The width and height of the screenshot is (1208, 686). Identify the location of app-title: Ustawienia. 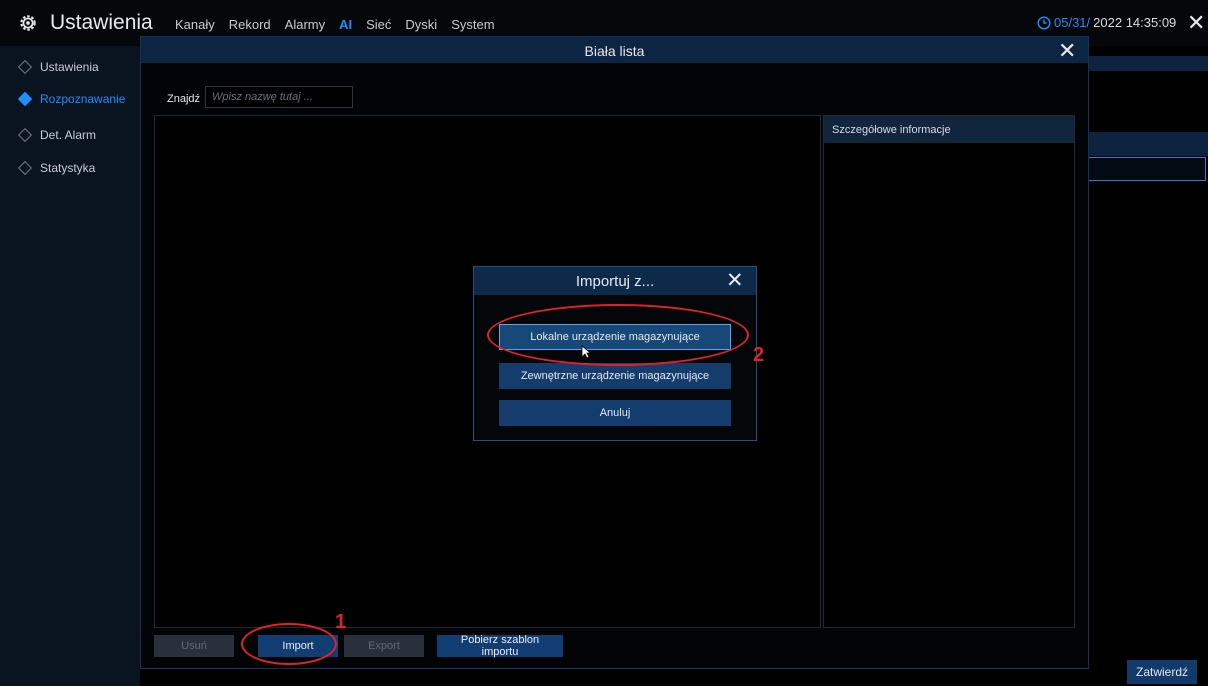
(85, 23).